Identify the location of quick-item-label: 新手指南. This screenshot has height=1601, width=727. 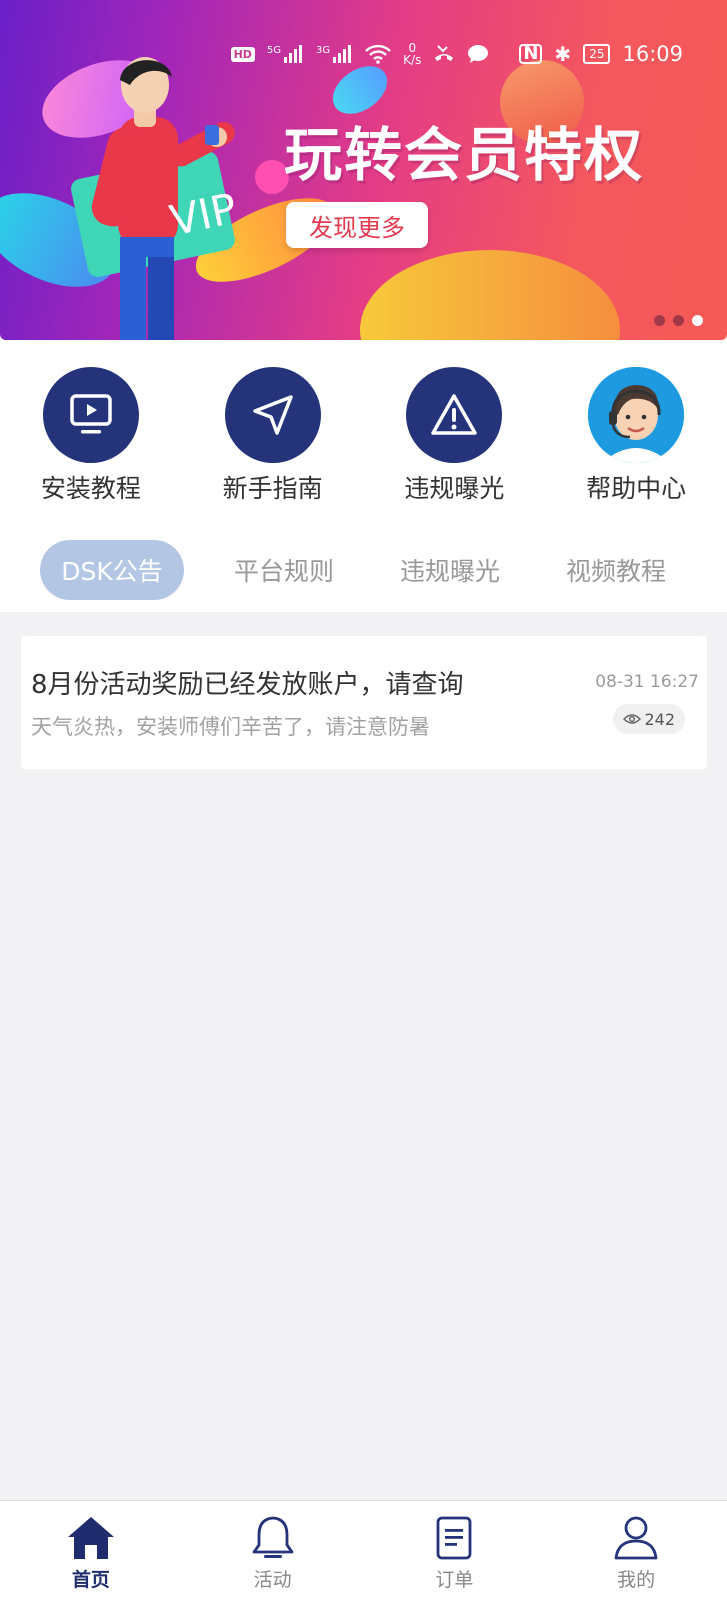
(272, 488).